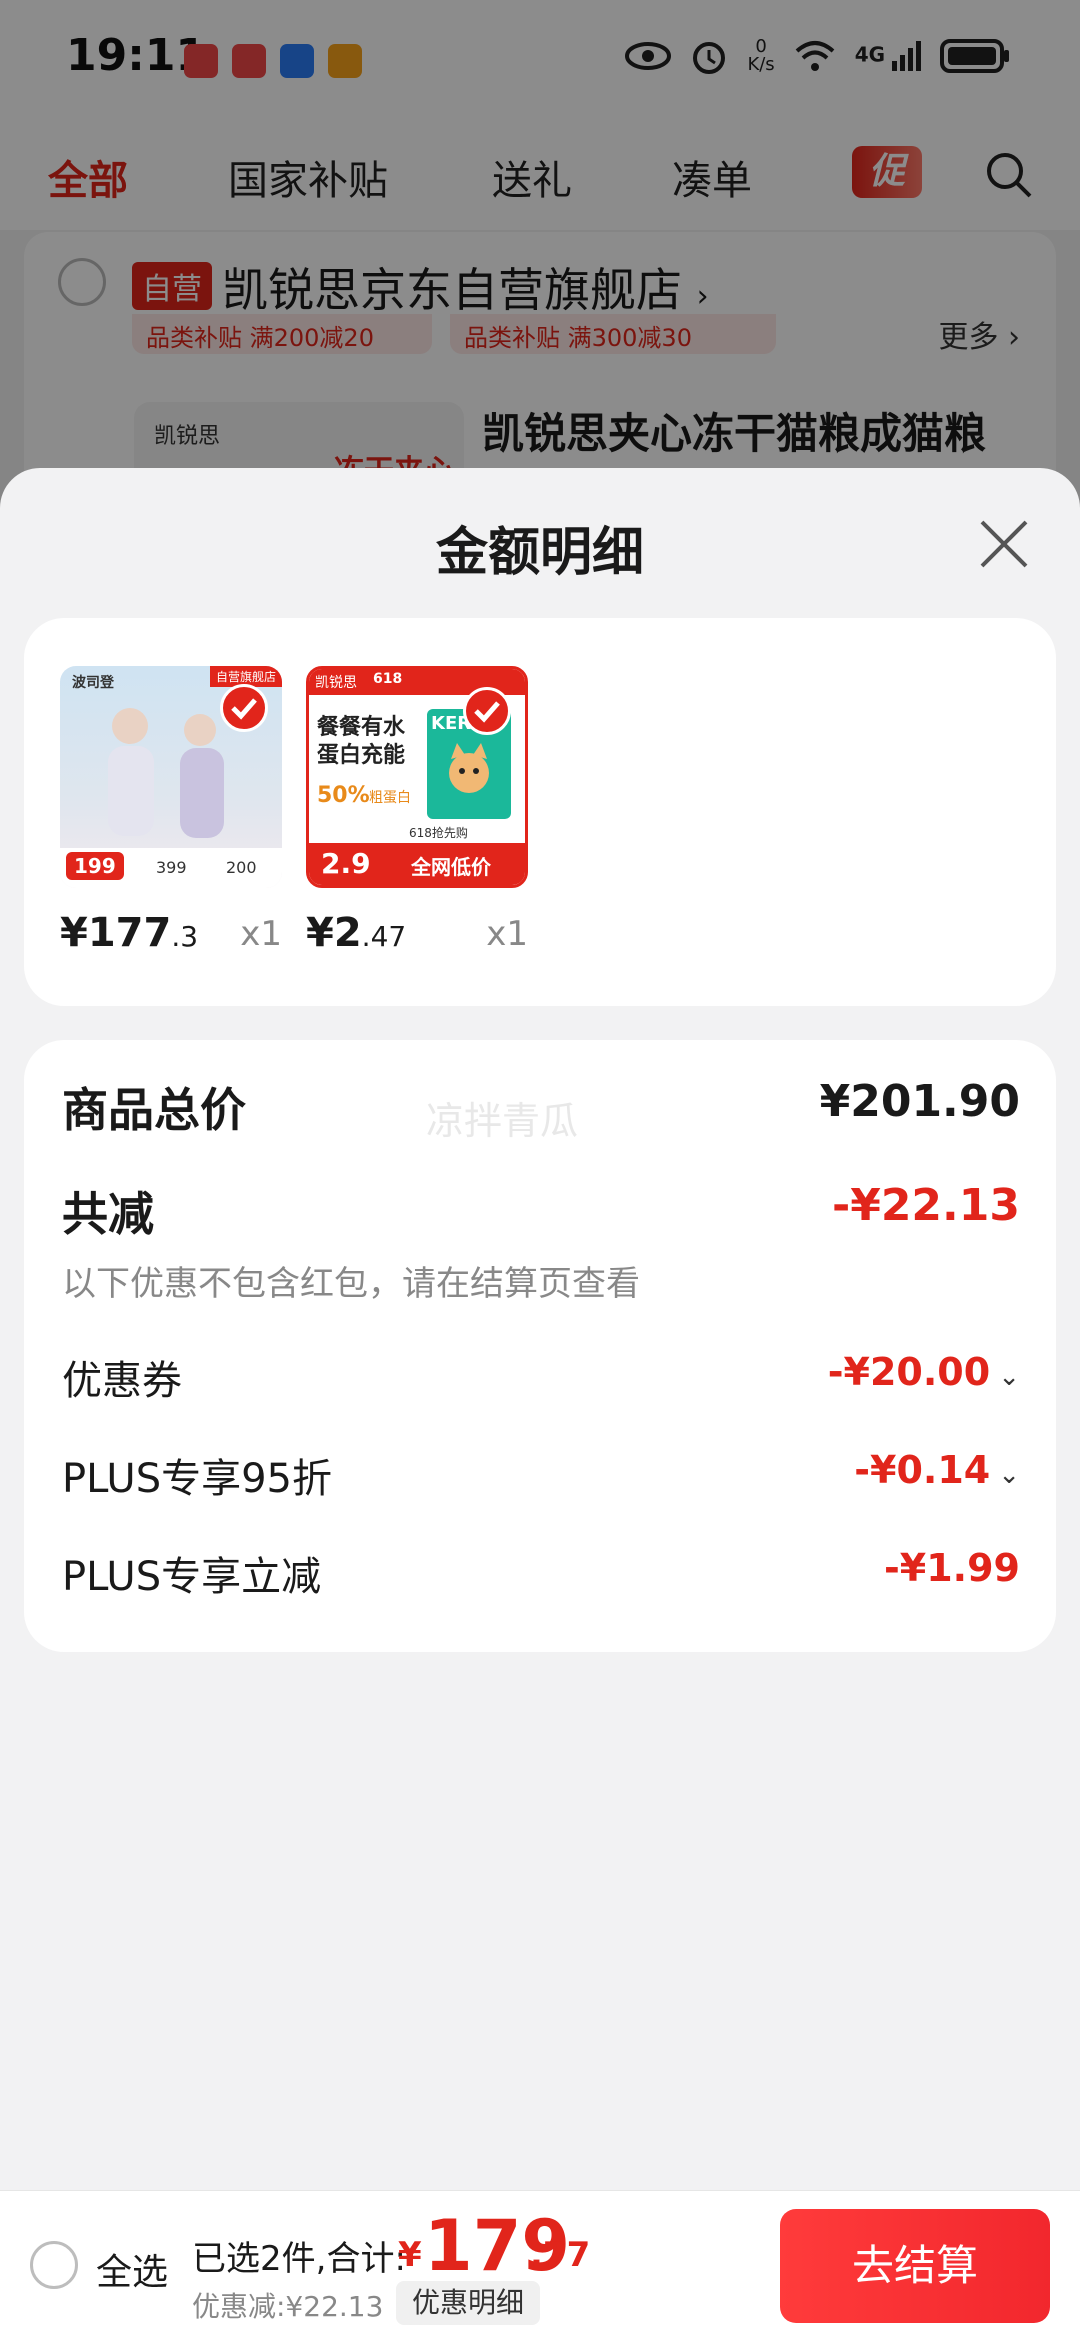 This screenshot has height=2340, width=1080. What do you see at coordinates (185, 936) in the screenshot?
I see `goods-price-dec: .3` at bounding box center [185, 936].